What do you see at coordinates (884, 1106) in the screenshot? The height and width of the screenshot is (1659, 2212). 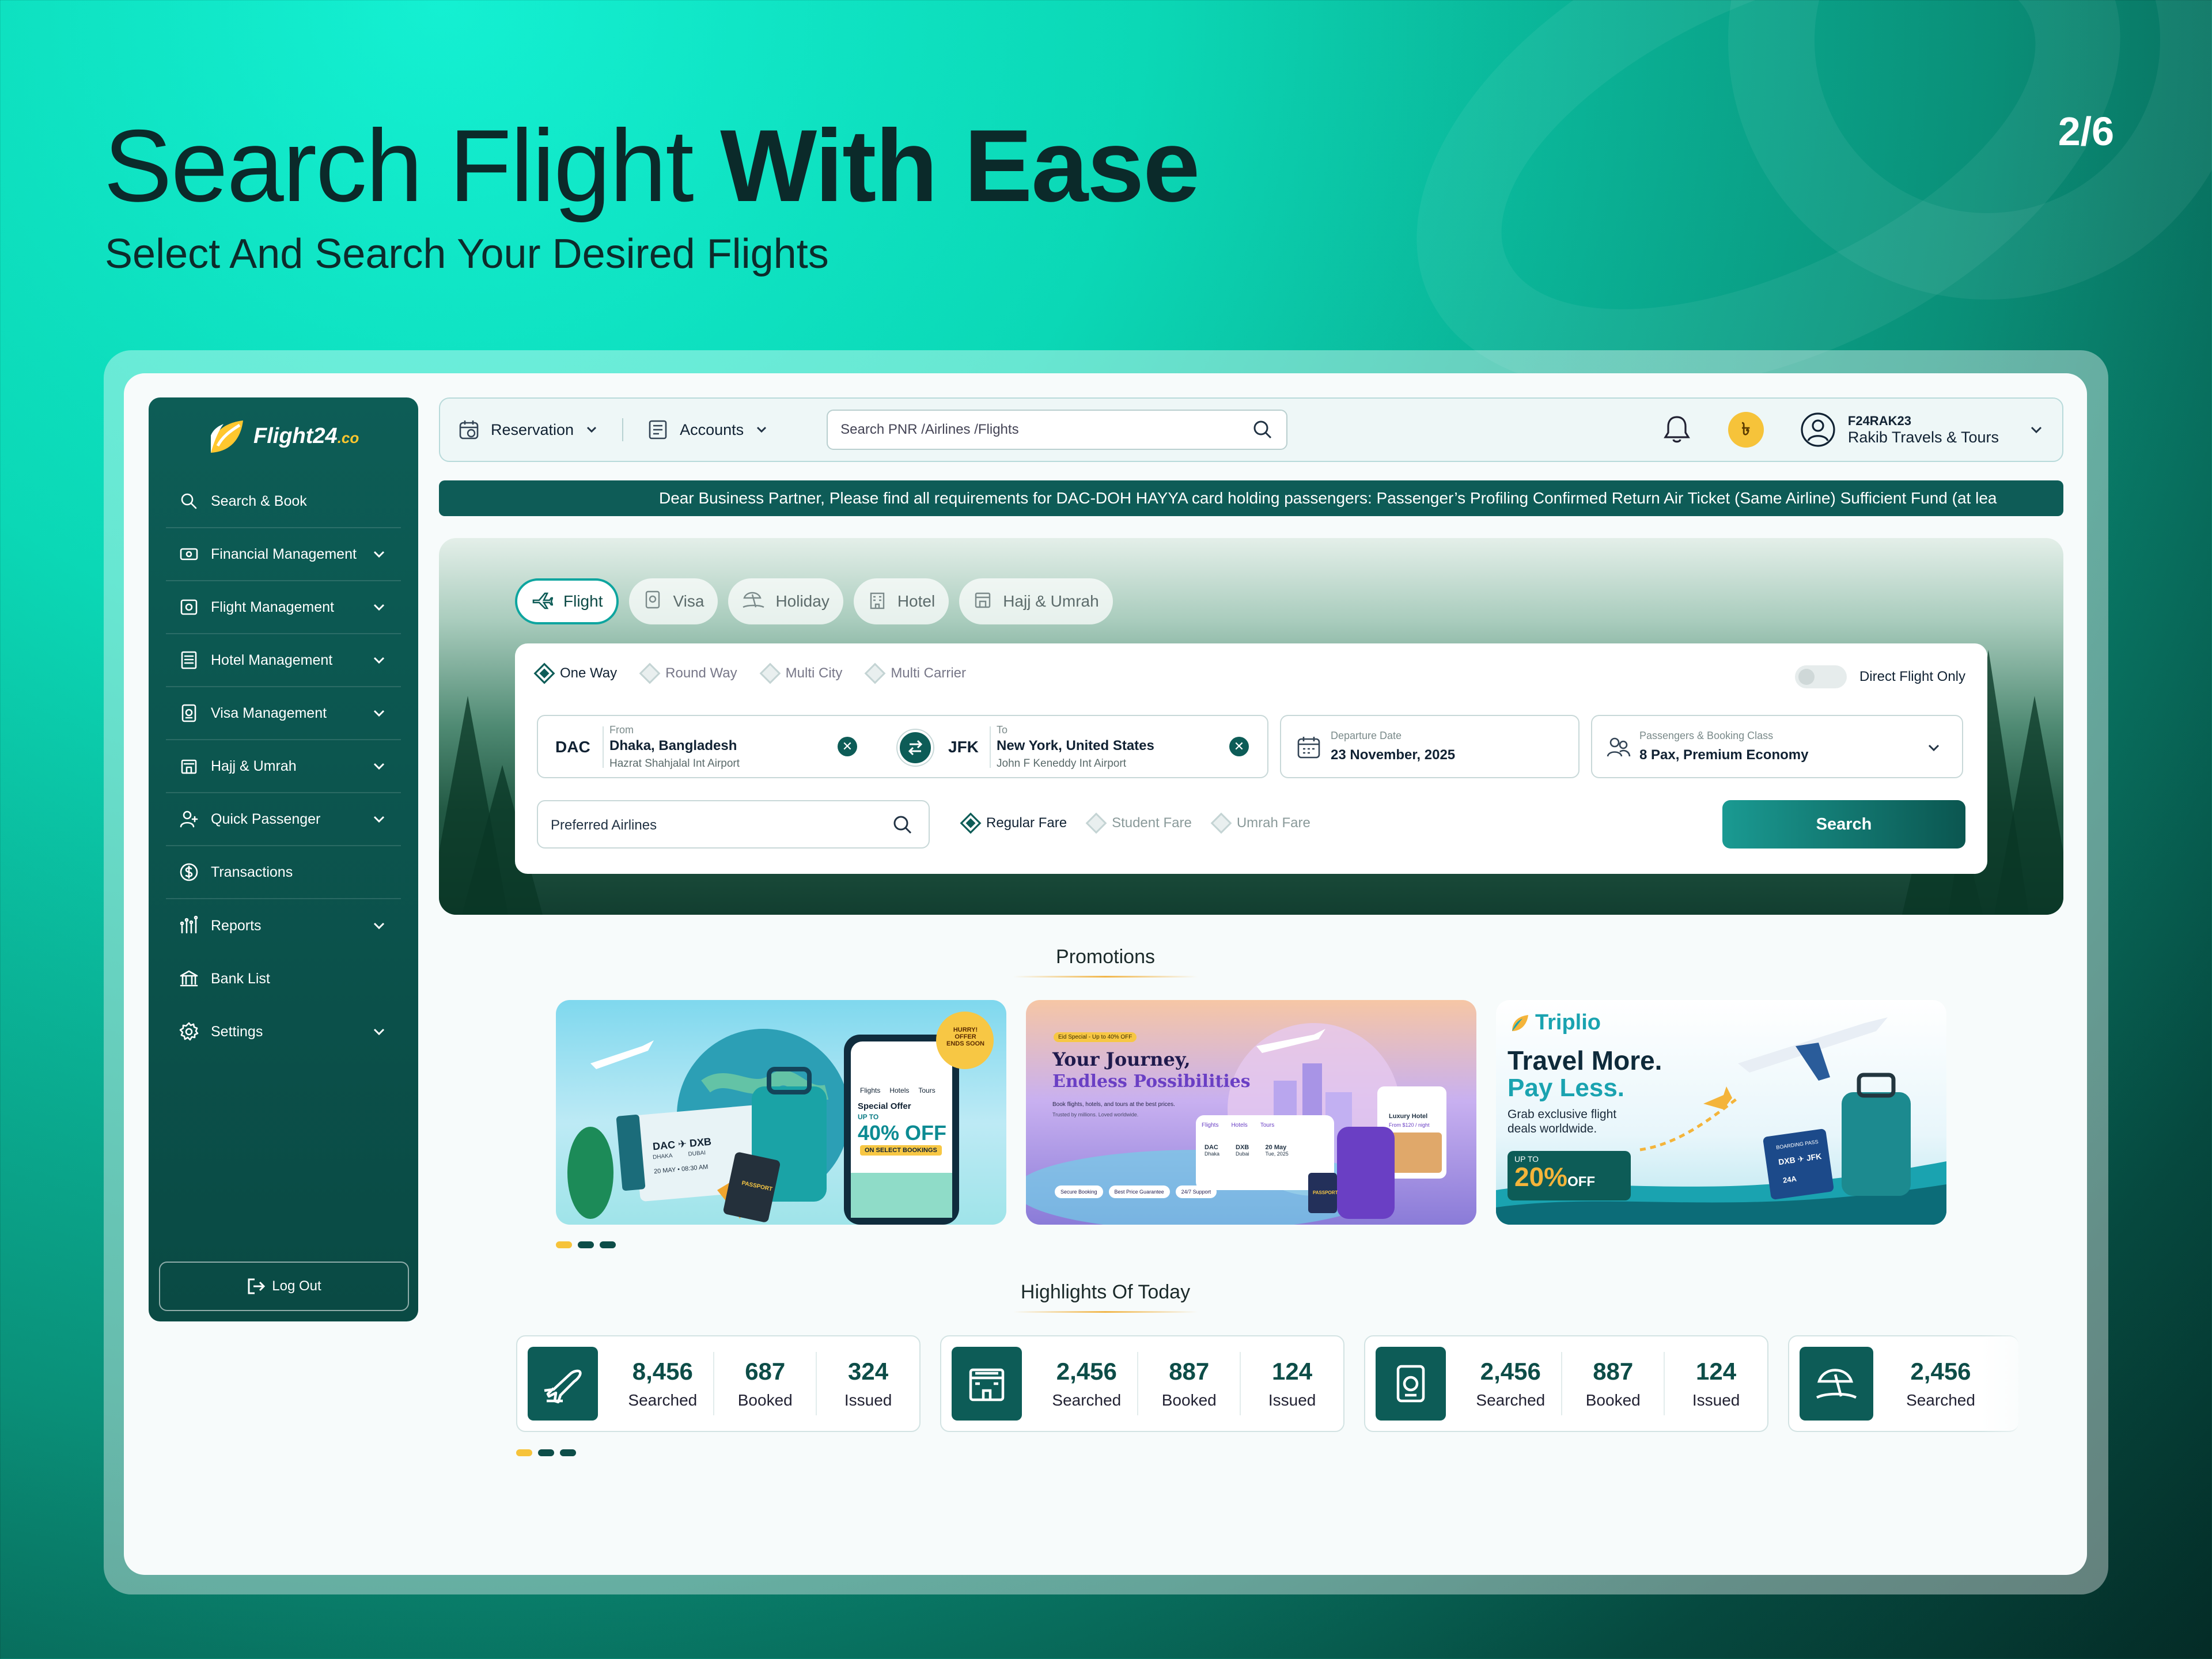 I see `promo-offer-title: Special Offer` at bounding box center [884, 1106].